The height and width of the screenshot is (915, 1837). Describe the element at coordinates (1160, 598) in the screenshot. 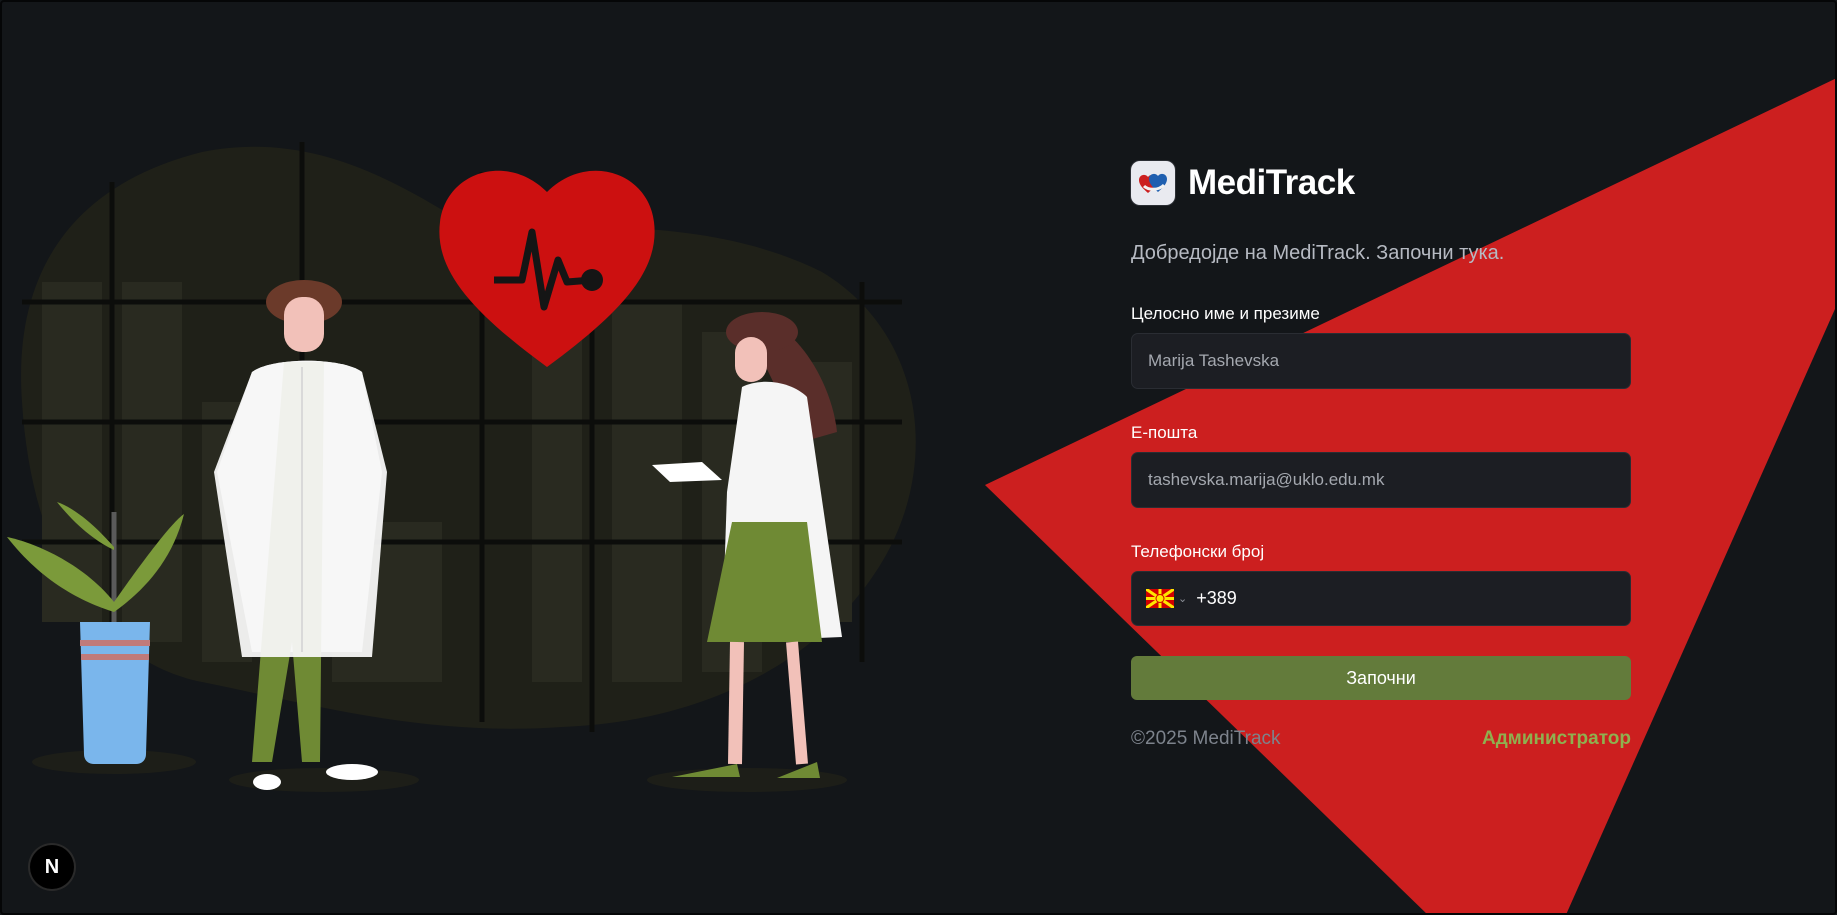

I see `macedonia-flag-icon` at that location.